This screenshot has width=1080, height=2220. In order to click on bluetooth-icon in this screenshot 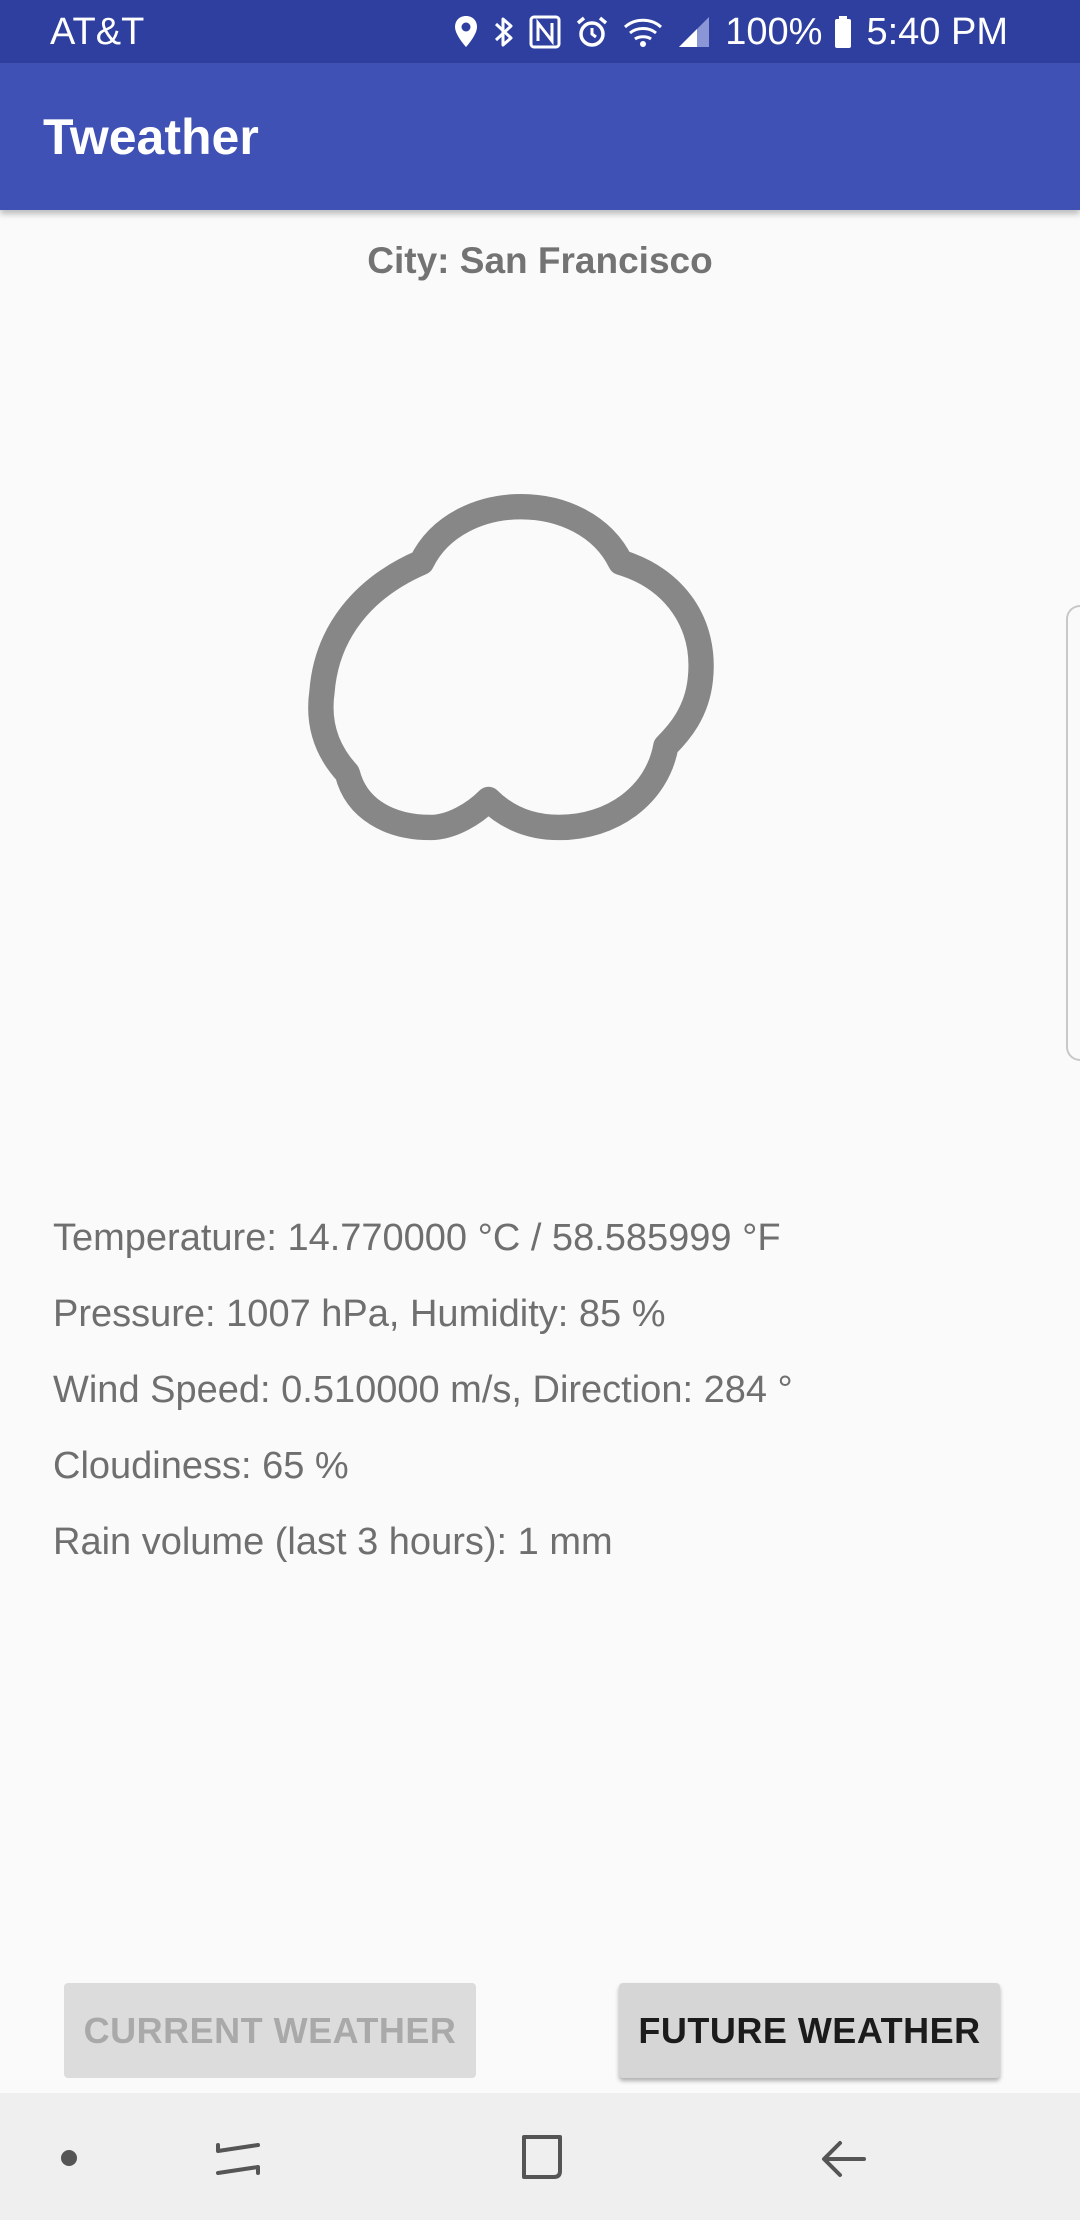, I will do `click(504, 32)`.